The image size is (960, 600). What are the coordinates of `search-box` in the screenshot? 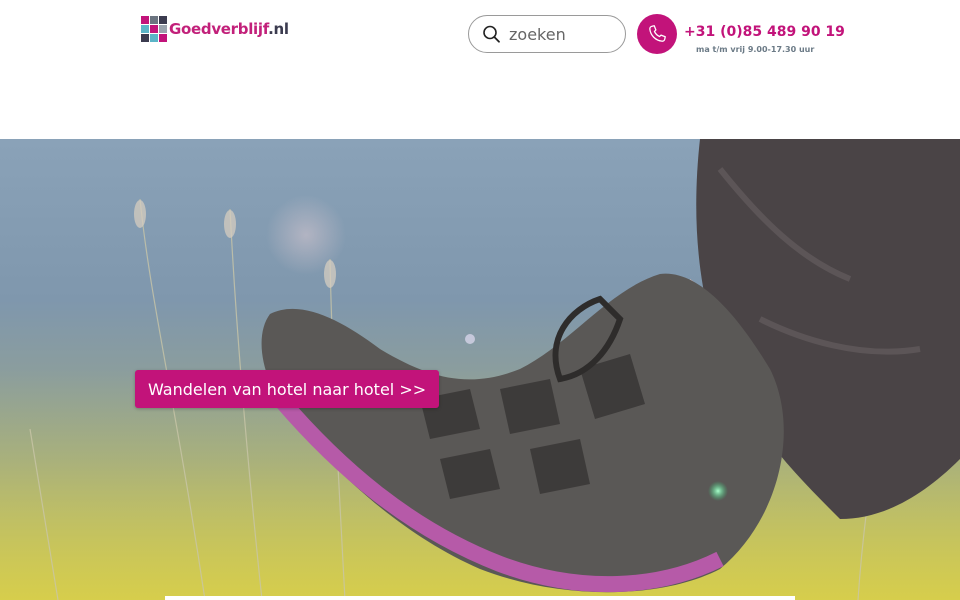 It's located at (547, 34).